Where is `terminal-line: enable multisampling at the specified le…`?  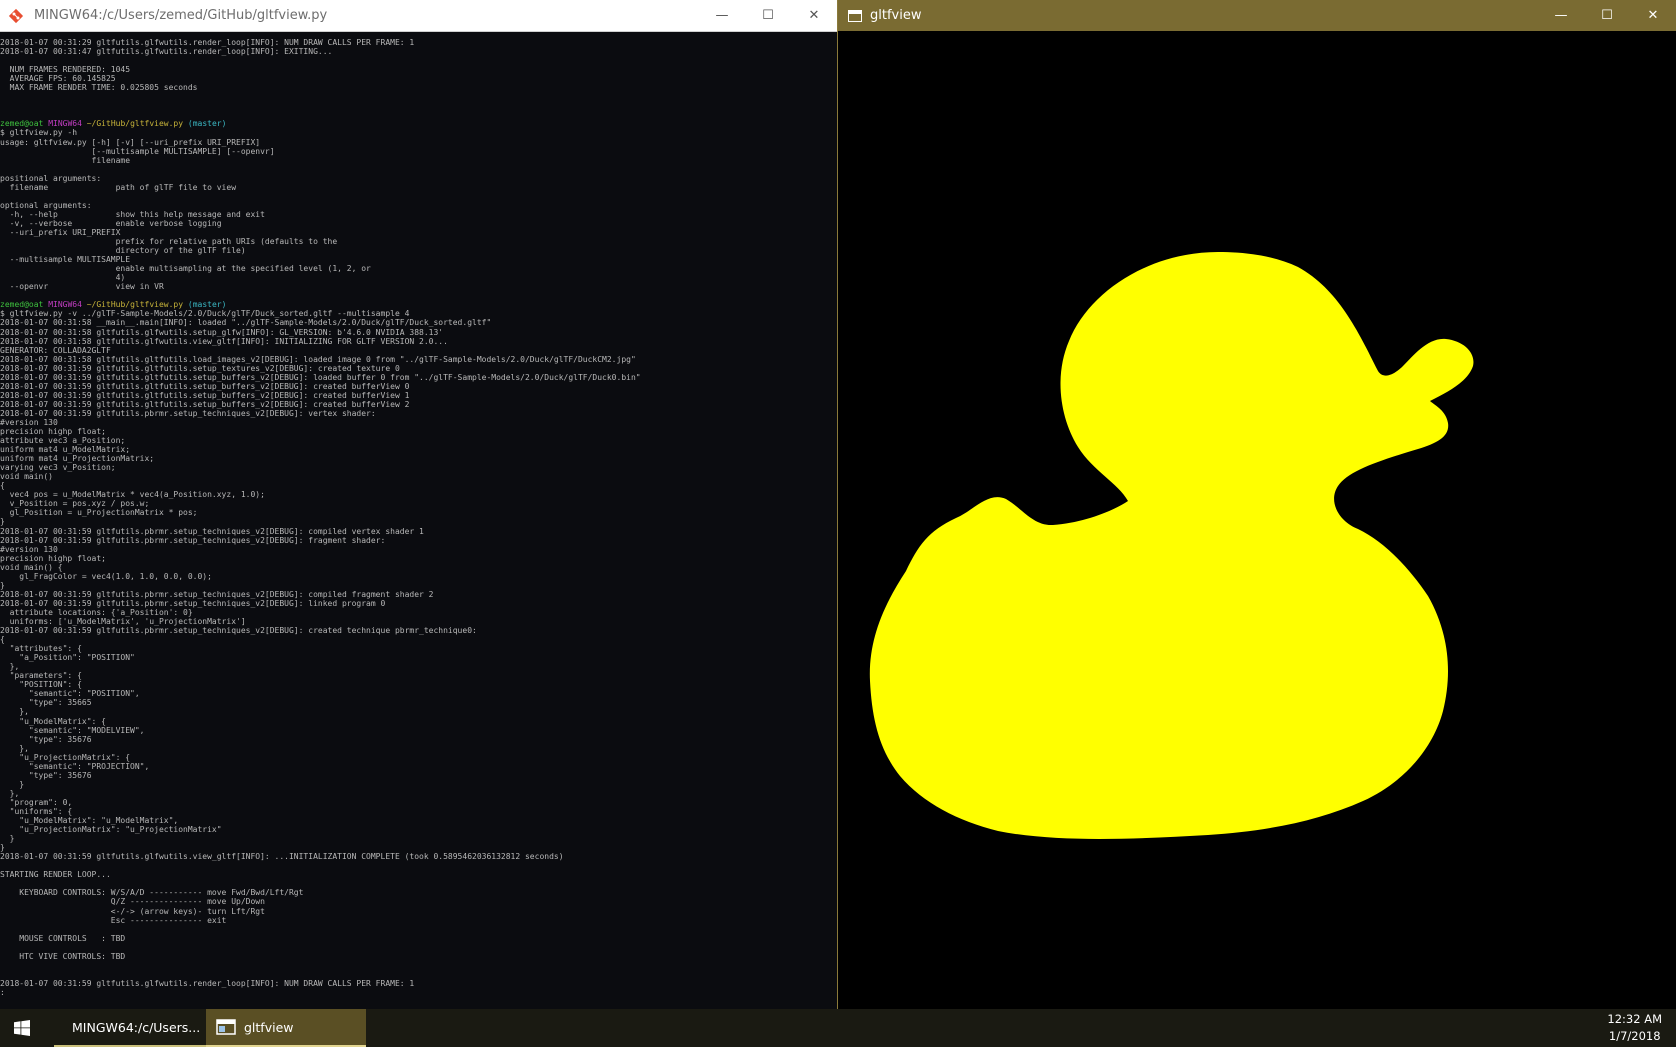 terminal-line: enable multisampling at the specified le… is located at coordinates (185, 269).